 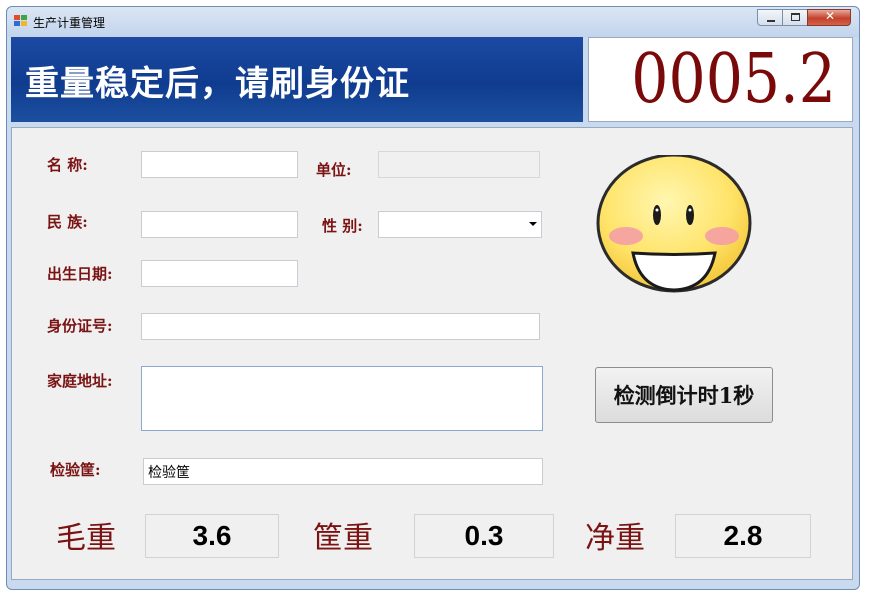 I want to click on gross-weight-label: 毛重, so click(x=86, y=538).